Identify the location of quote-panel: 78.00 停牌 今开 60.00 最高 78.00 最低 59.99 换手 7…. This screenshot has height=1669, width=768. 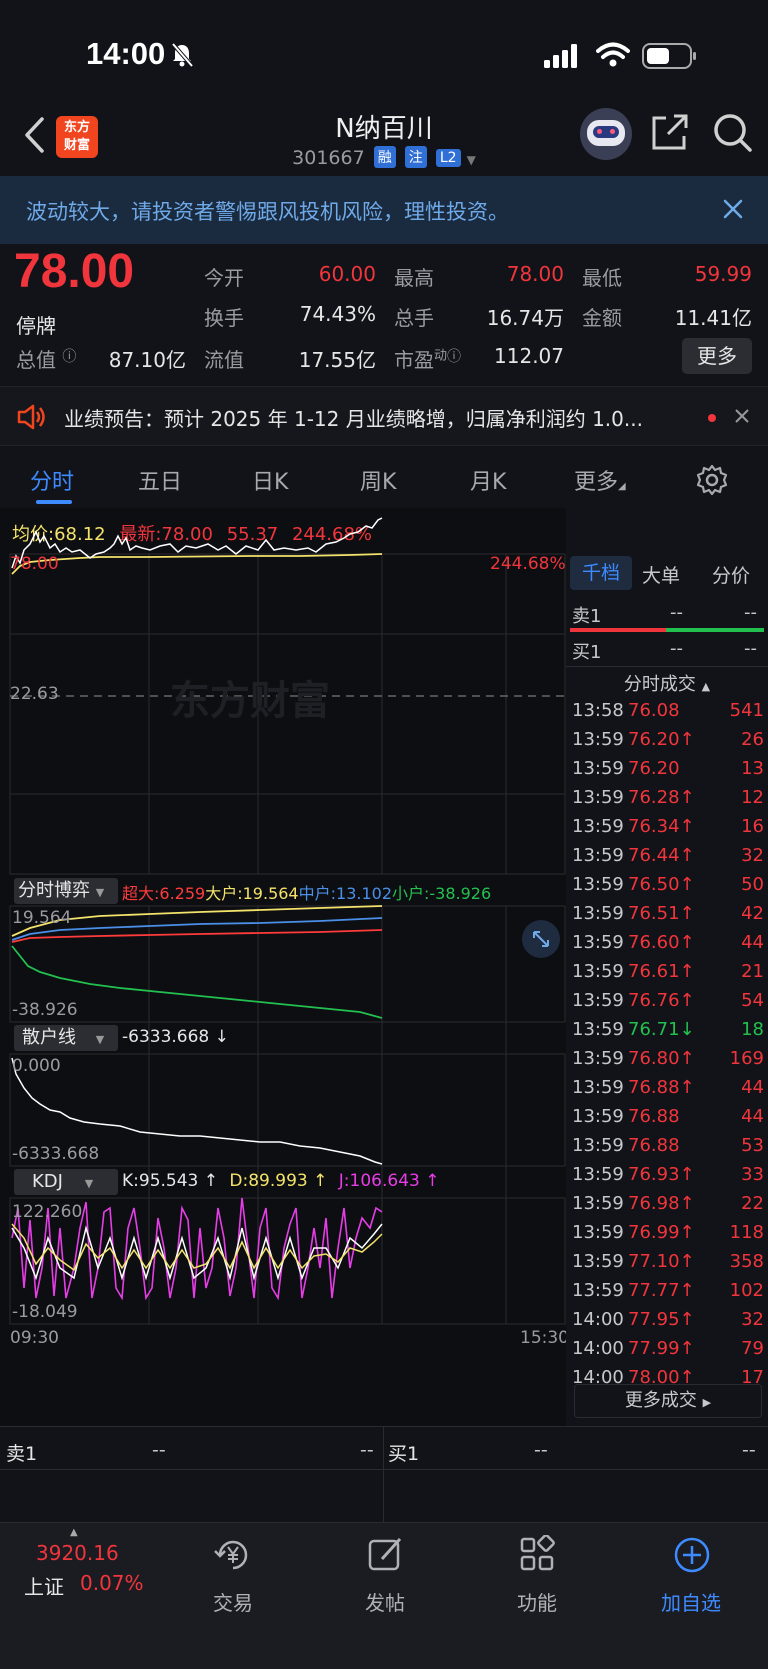
(384, 315).